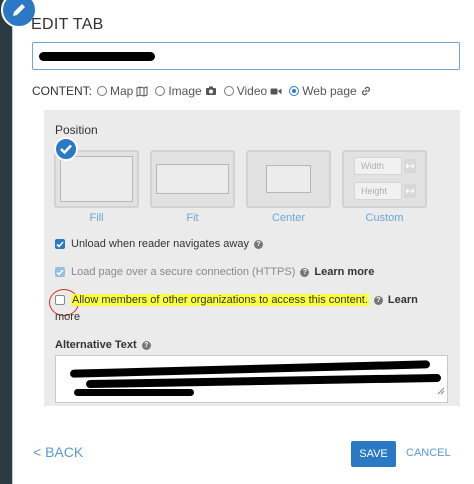 The height and width of the screenshot is (484, 474). I want to click on unload-option: Unload when reader navigates away ?, so click(159, 244).